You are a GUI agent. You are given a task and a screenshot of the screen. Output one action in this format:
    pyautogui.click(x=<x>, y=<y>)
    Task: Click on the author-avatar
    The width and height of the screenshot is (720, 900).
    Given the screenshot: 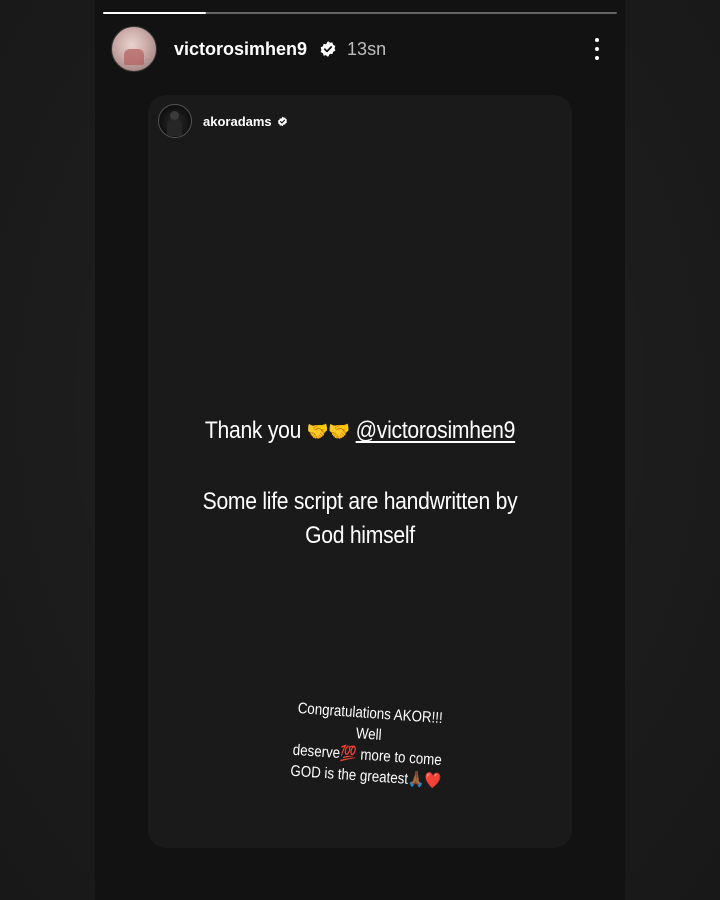 What is the action you would take?
    pyautogui.click(x=134, y=49)
    